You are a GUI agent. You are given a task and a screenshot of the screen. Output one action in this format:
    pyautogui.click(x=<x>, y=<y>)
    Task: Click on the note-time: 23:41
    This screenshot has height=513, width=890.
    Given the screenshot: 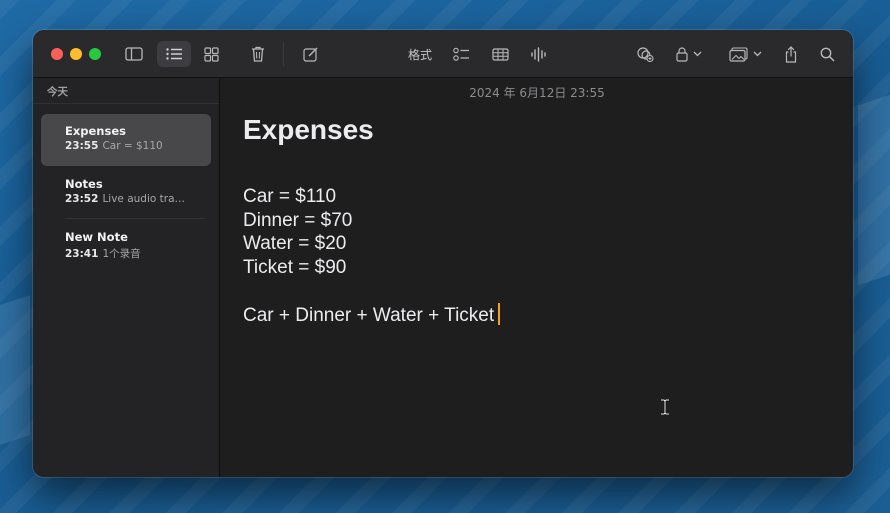 What is the action you would take?
    pyautogui.click(x=82, y=254)
    